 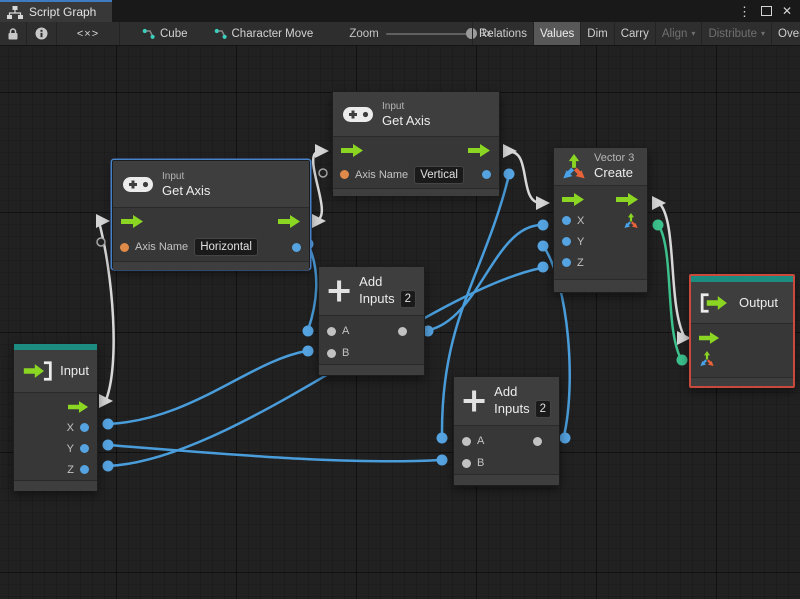 I want to click on breadcrumb-cube: Cube, so click(x=176, y=34).